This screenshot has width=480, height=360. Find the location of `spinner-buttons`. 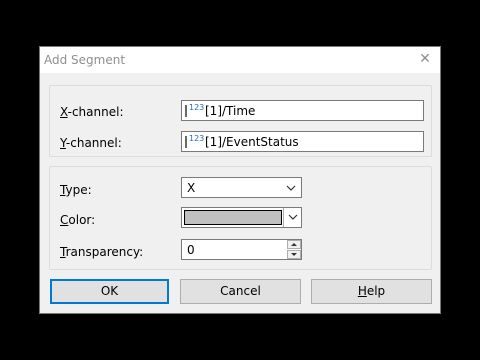

spinner-buttons is located at coordinates (294, 249).